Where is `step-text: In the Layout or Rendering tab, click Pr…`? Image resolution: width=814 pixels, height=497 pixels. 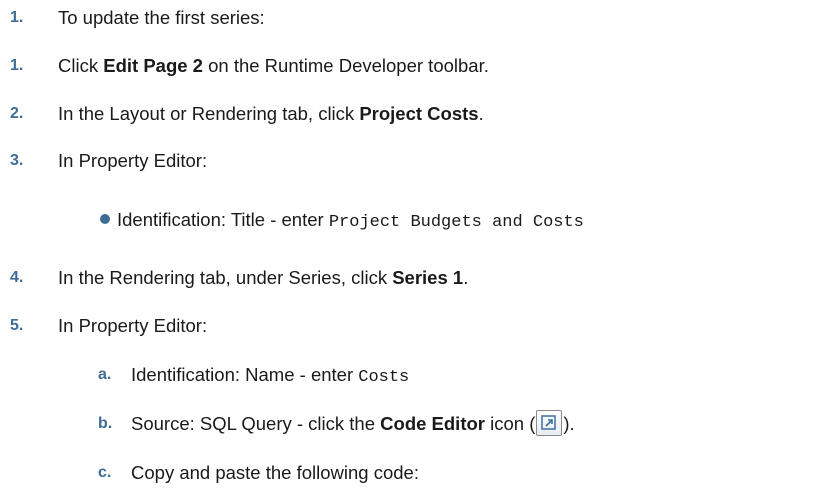 step-text: In the Layout or Rendering tab, click Pr… is located at coordinates (271, 113).